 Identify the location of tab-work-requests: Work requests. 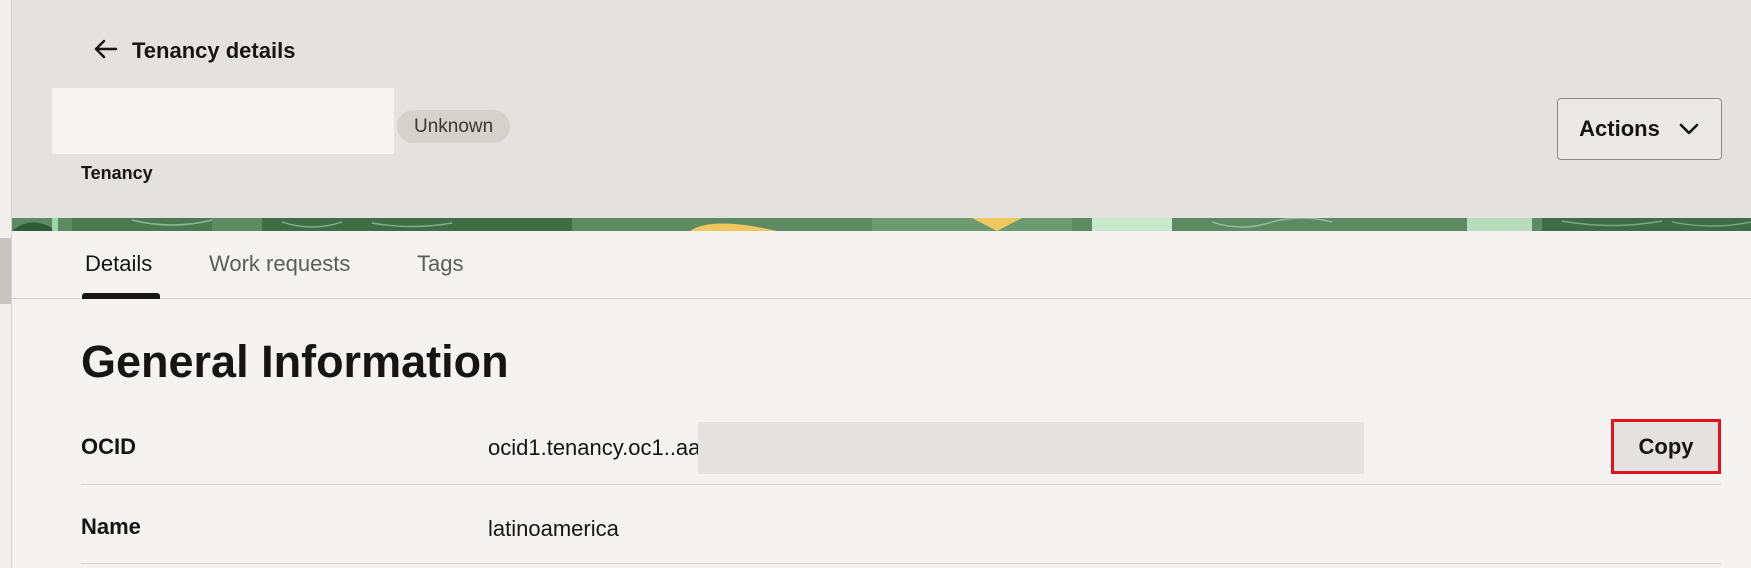
(279, 264).